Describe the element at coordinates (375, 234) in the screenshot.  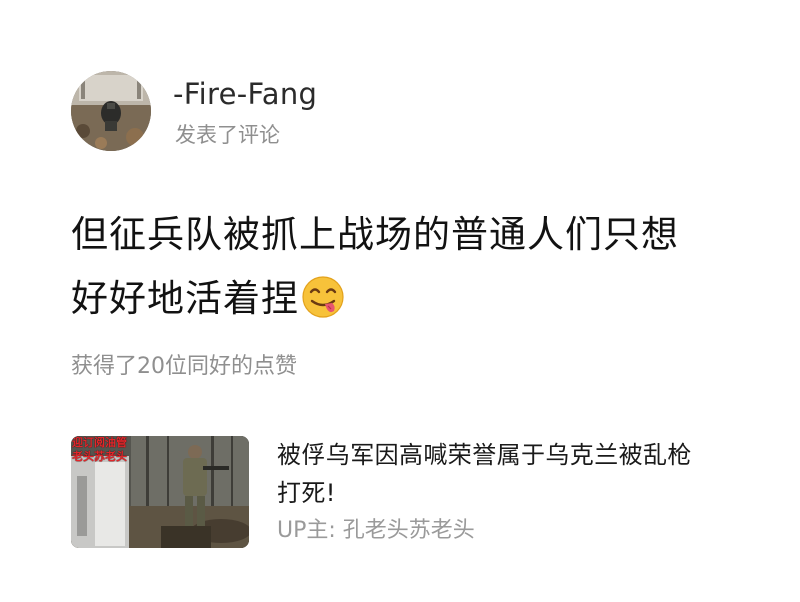
I see `comment-line: 但征兵队被抓上战场的普通人们只想` at that location.